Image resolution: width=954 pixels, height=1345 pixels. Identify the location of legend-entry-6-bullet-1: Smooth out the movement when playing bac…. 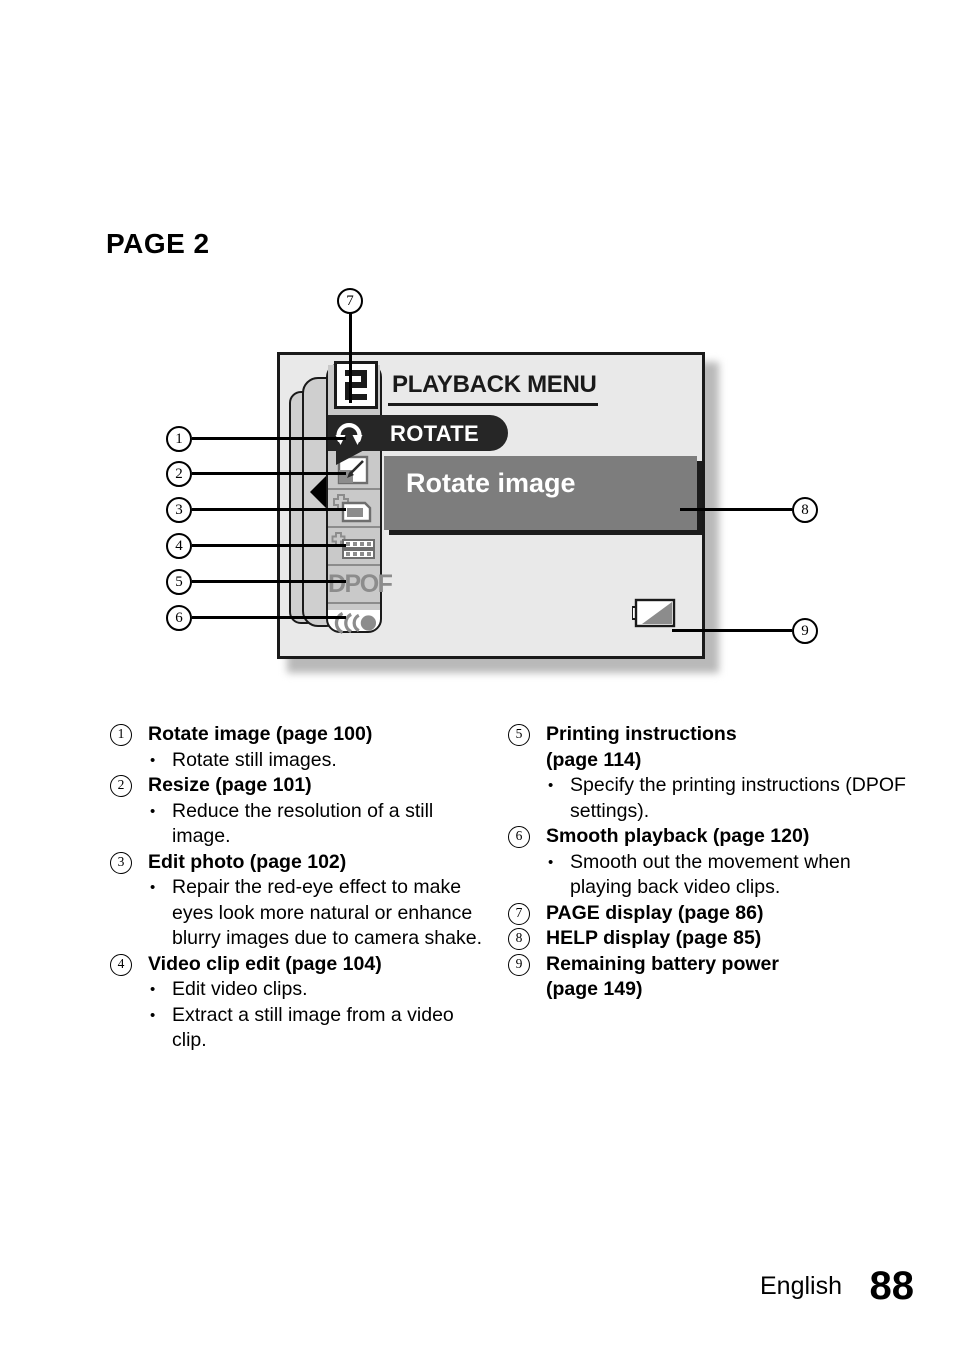
(708, 875).